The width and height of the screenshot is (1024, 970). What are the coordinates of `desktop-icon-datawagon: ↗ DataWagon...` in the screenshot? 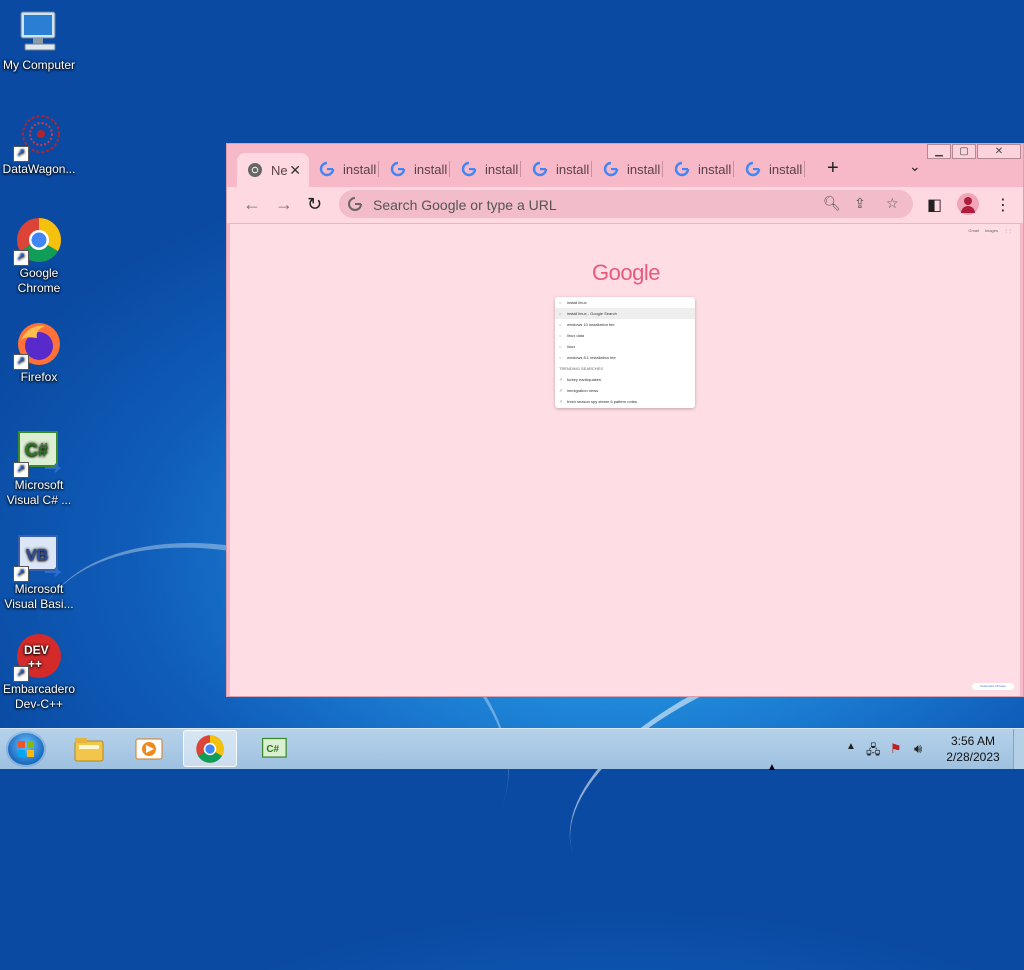 It's located at (39, 144).